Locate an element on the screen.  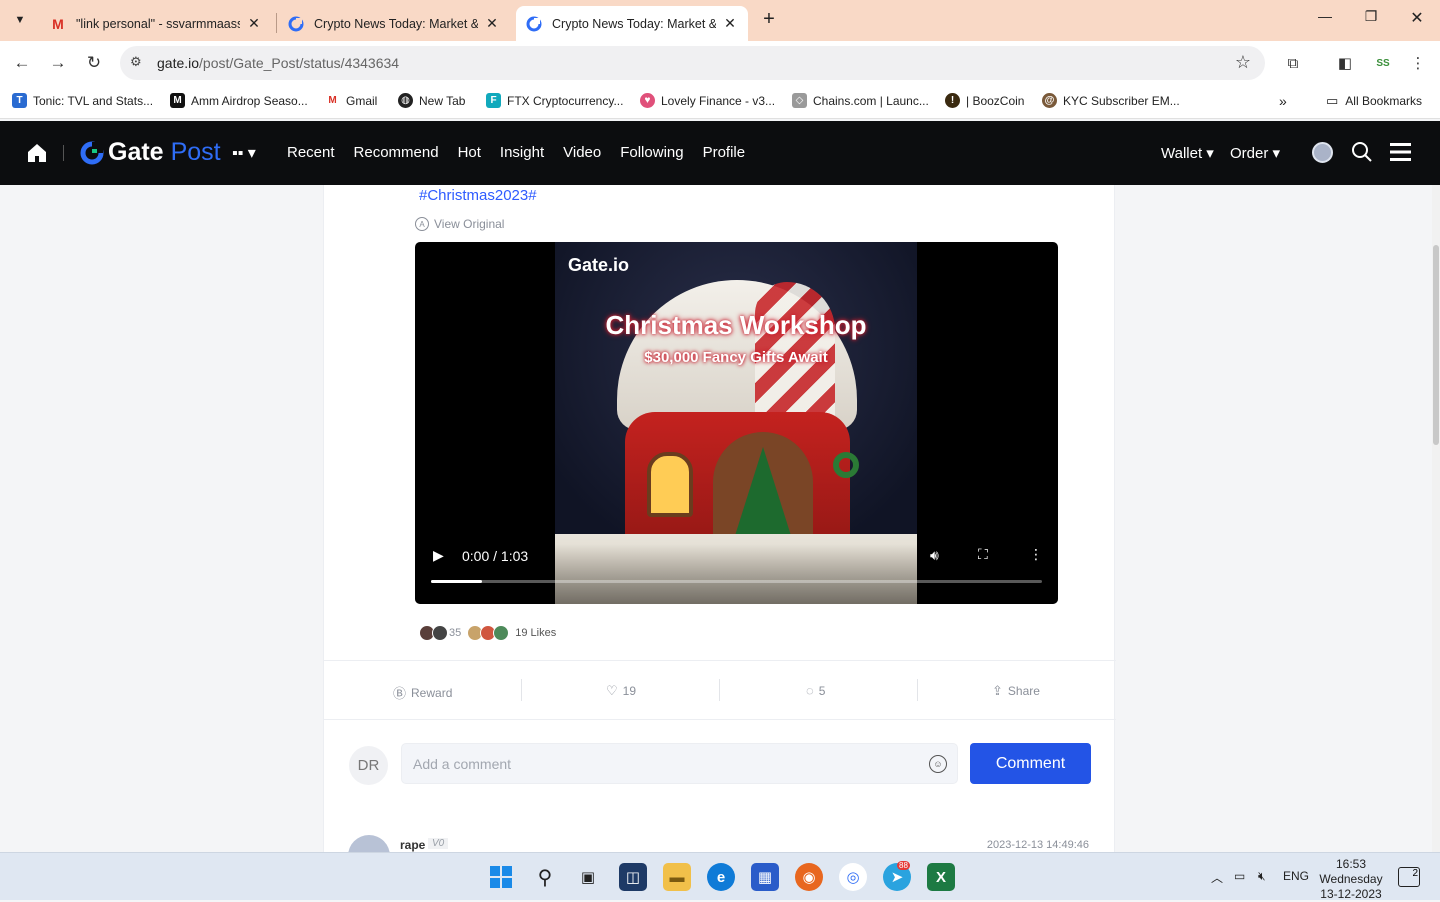
liker-count: 35 is located at coordinates (455, 633).